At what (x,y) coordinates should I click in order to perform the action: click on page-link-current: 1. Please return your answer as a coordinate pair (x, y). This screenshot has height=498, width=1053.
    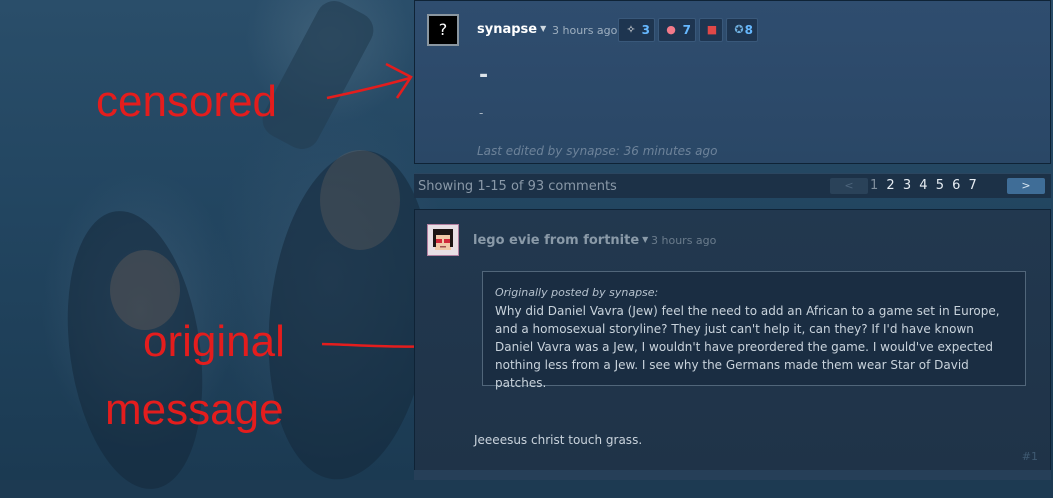
    Looking at the image, I should click on (874, 185).